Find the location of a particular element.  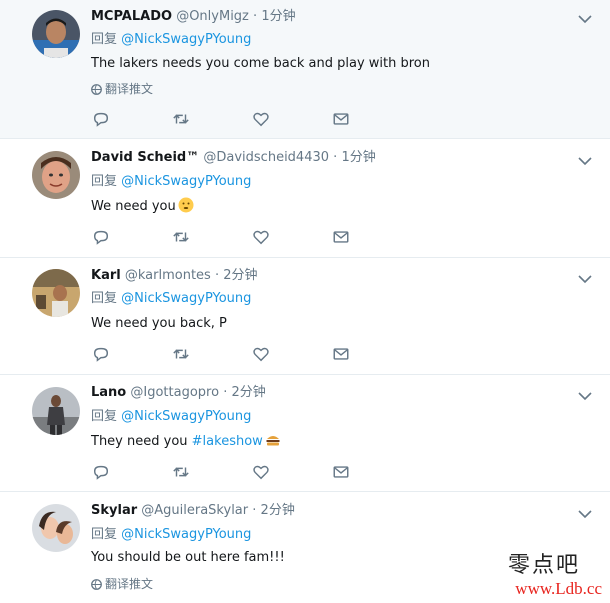

display-name: Skylar is located at coordinates (114, 510).